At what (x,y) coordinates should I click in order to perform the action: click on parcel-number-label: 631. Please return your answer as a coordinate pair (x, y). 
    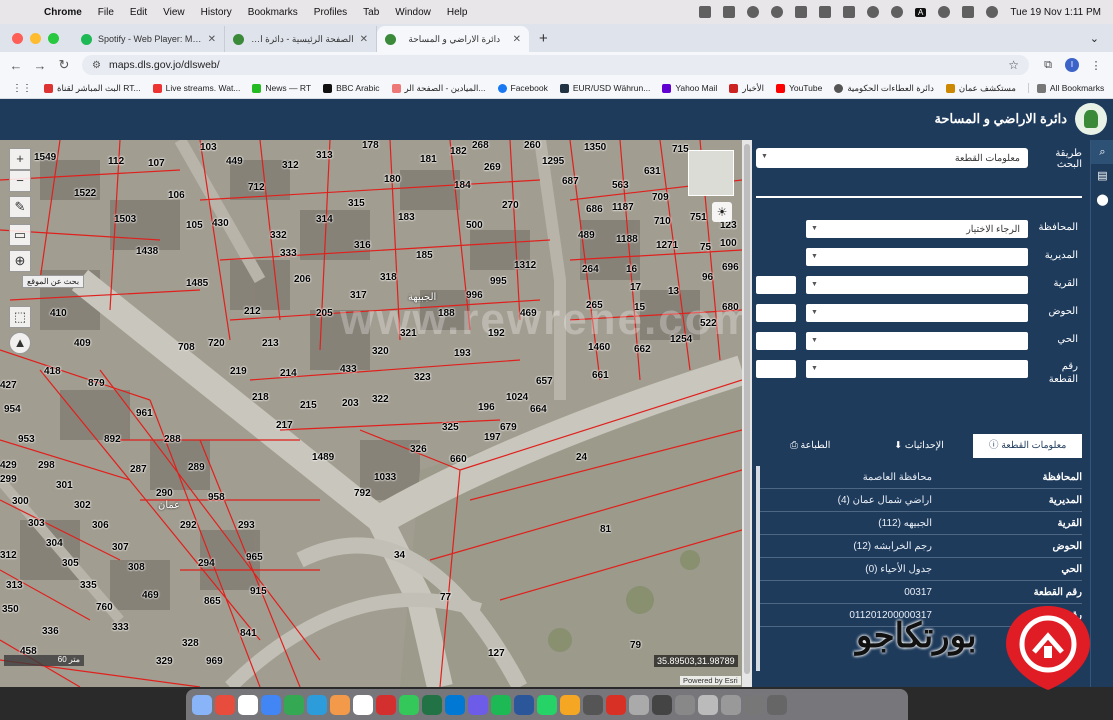
    Looking at the image, I should click on (652, 171).